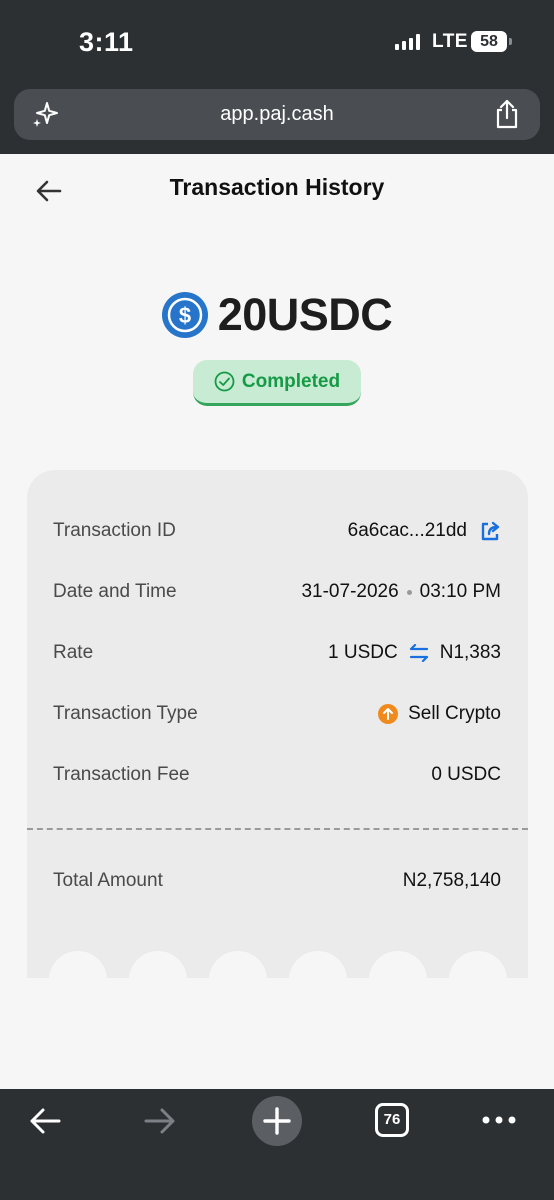 This screenshot has height=1200, width=554. I want to click on dashed-divider, so click(277, 829).